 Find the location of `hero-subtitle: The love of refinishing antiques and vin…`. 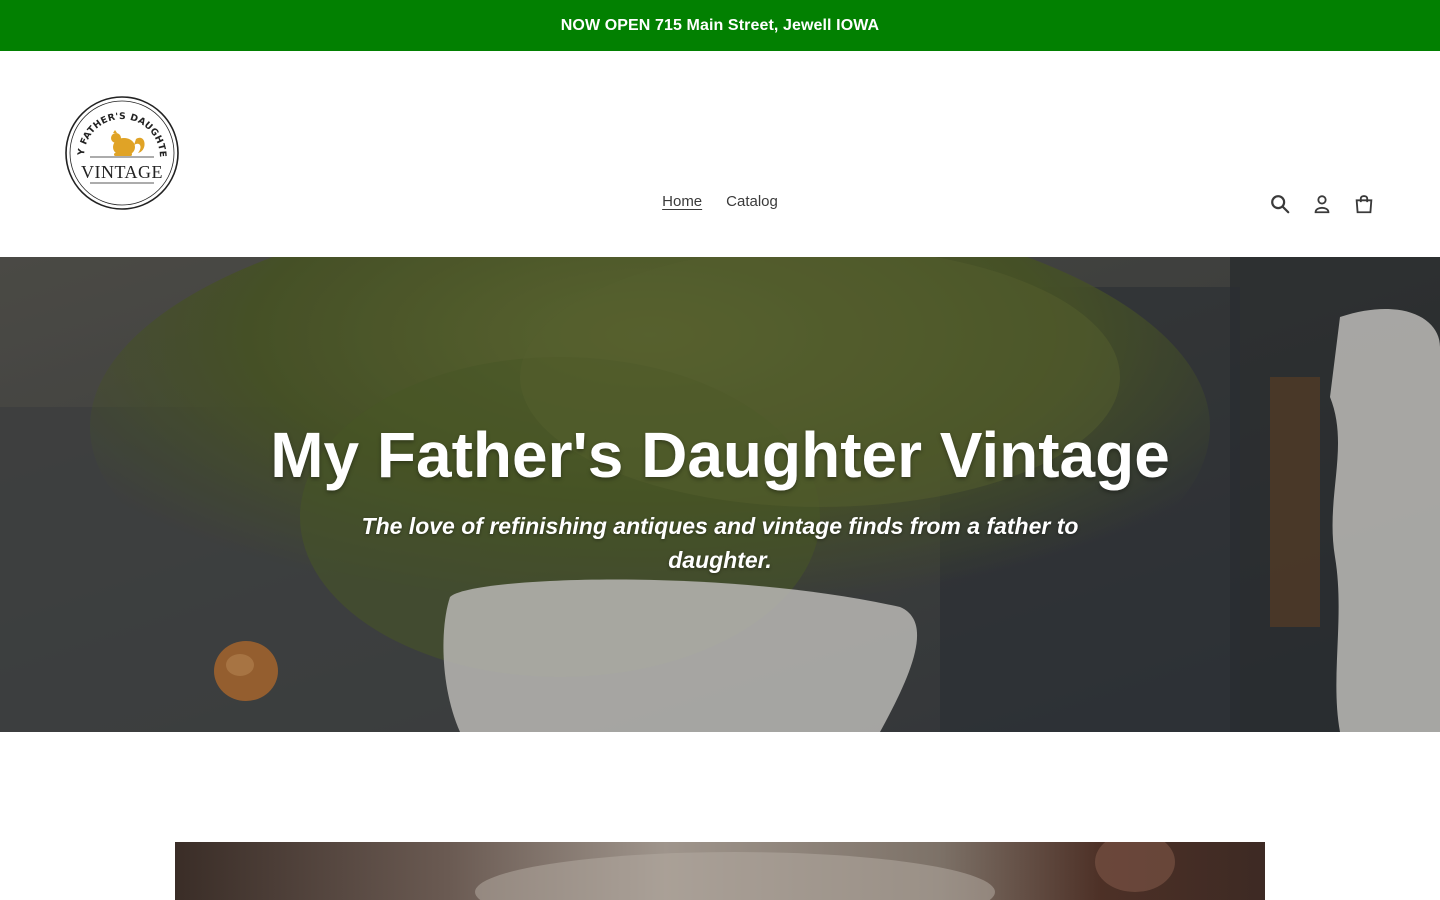

hero-subtitle: The love of refinishing antiques and vin… is located at coordinates (720, 543).